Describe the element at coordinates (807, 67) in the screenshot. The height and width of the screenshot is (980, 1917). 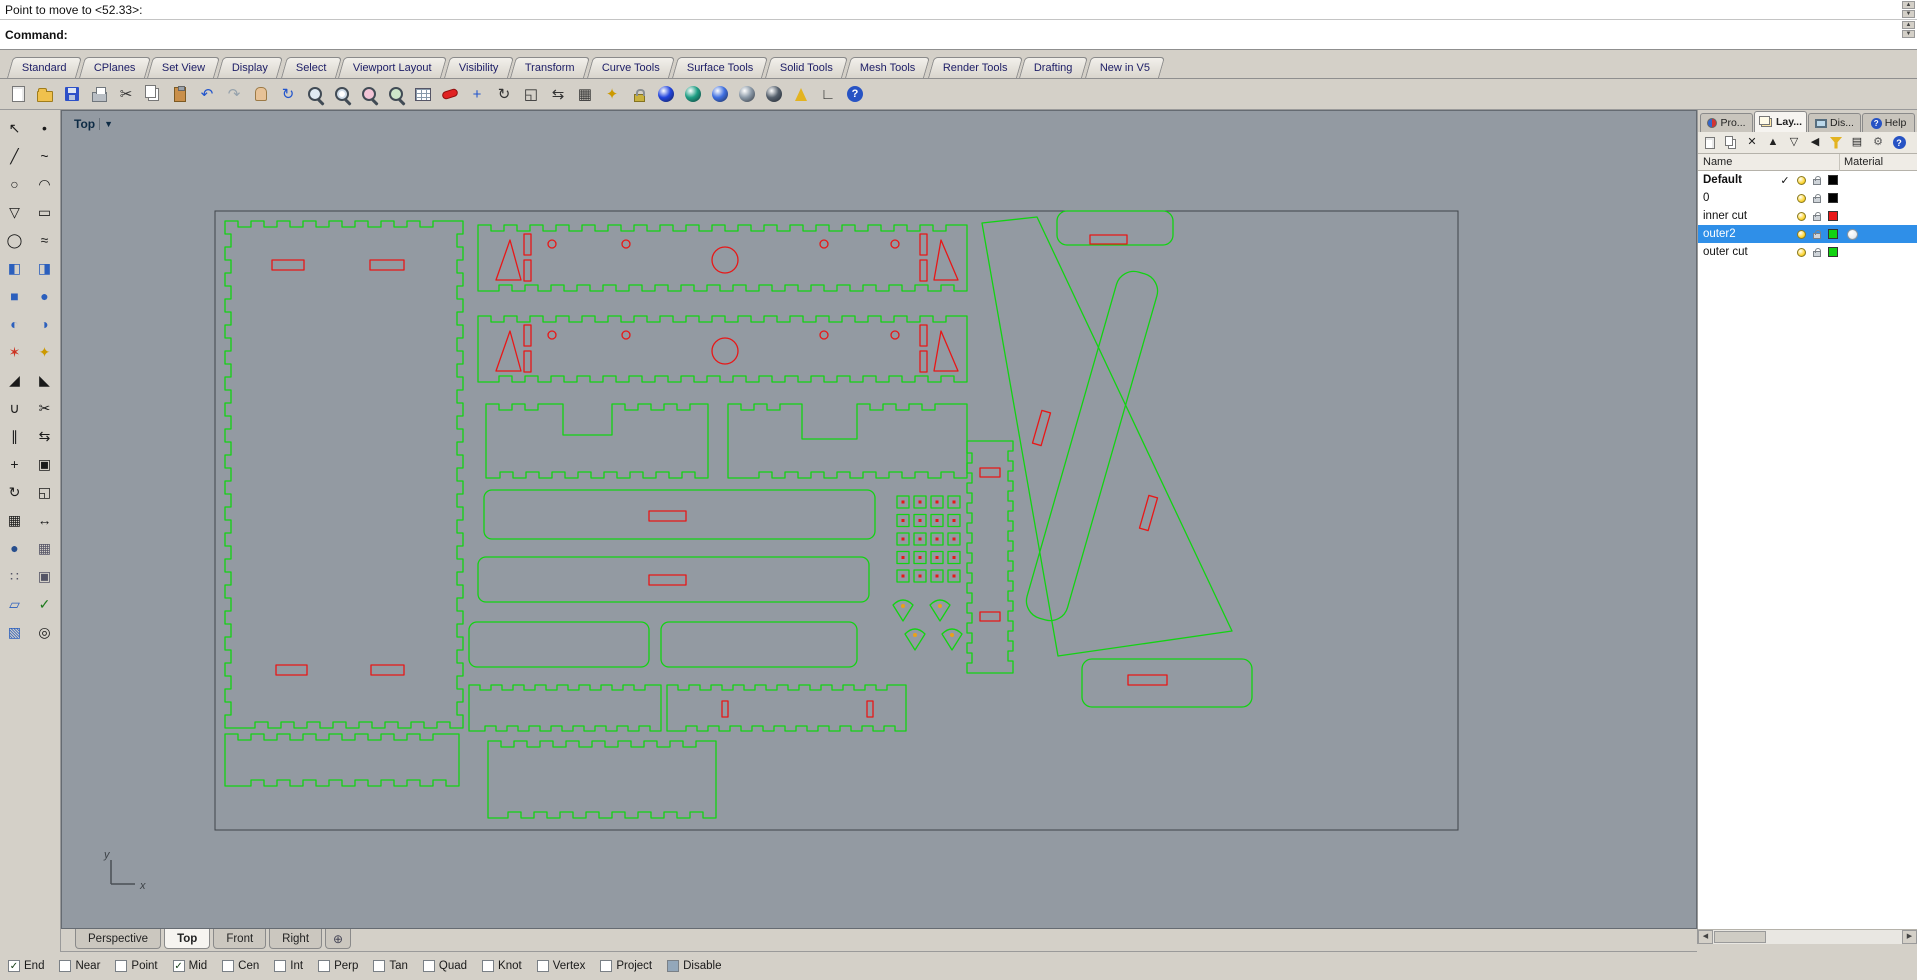
I see `menu-tab-solid-tools: Solid Tools` at that location.